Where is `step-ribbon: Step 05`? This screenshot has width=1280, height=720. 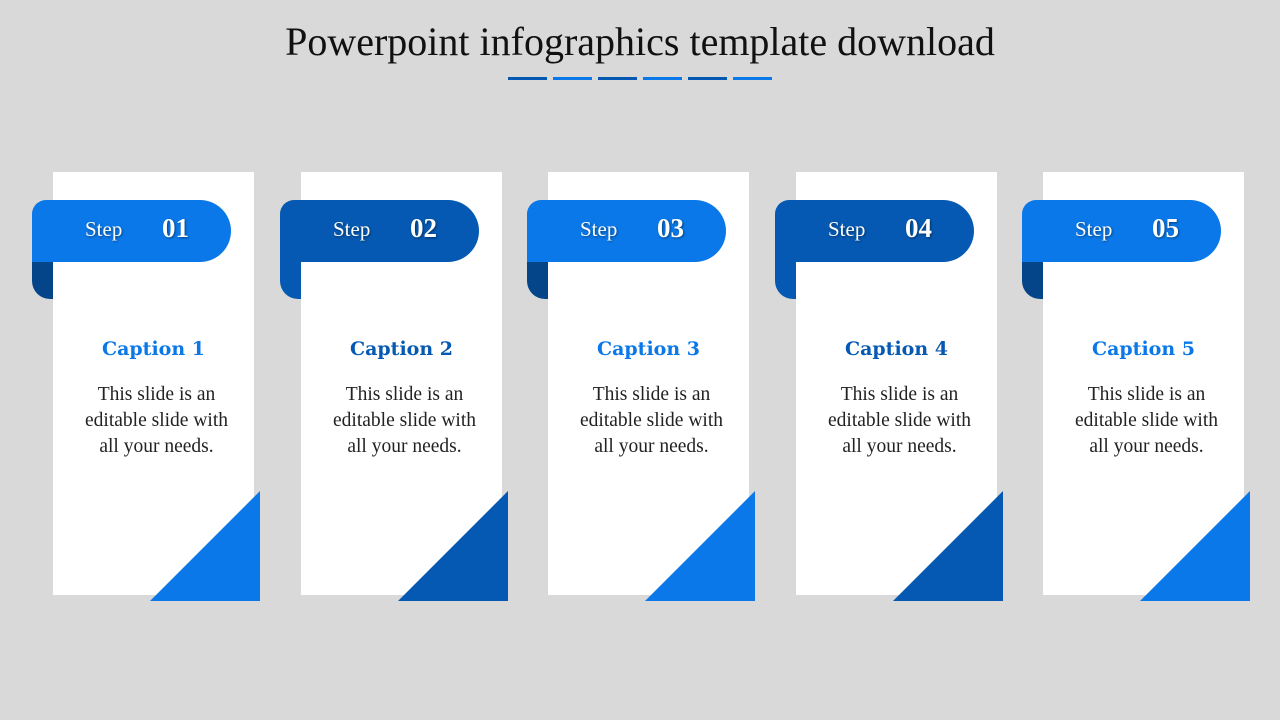
step-ribbon: Step 05 is located at coordinates (1121, 231).